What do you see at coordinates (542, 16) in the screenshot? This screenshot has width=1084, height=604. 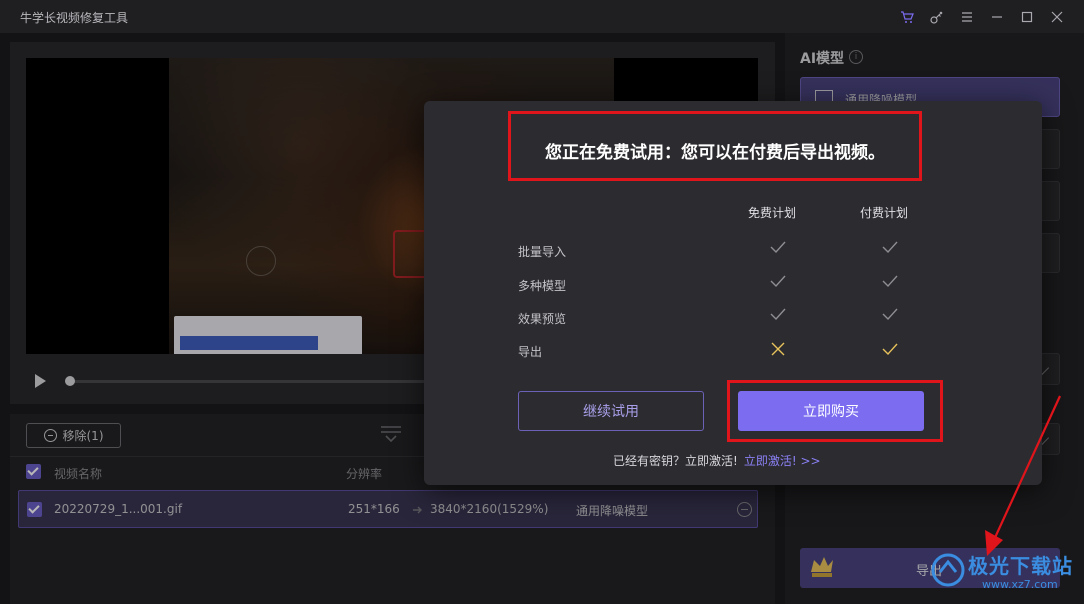 I see `title-bar: 牛学长视频修复工具` at bounding box center [542, 16].